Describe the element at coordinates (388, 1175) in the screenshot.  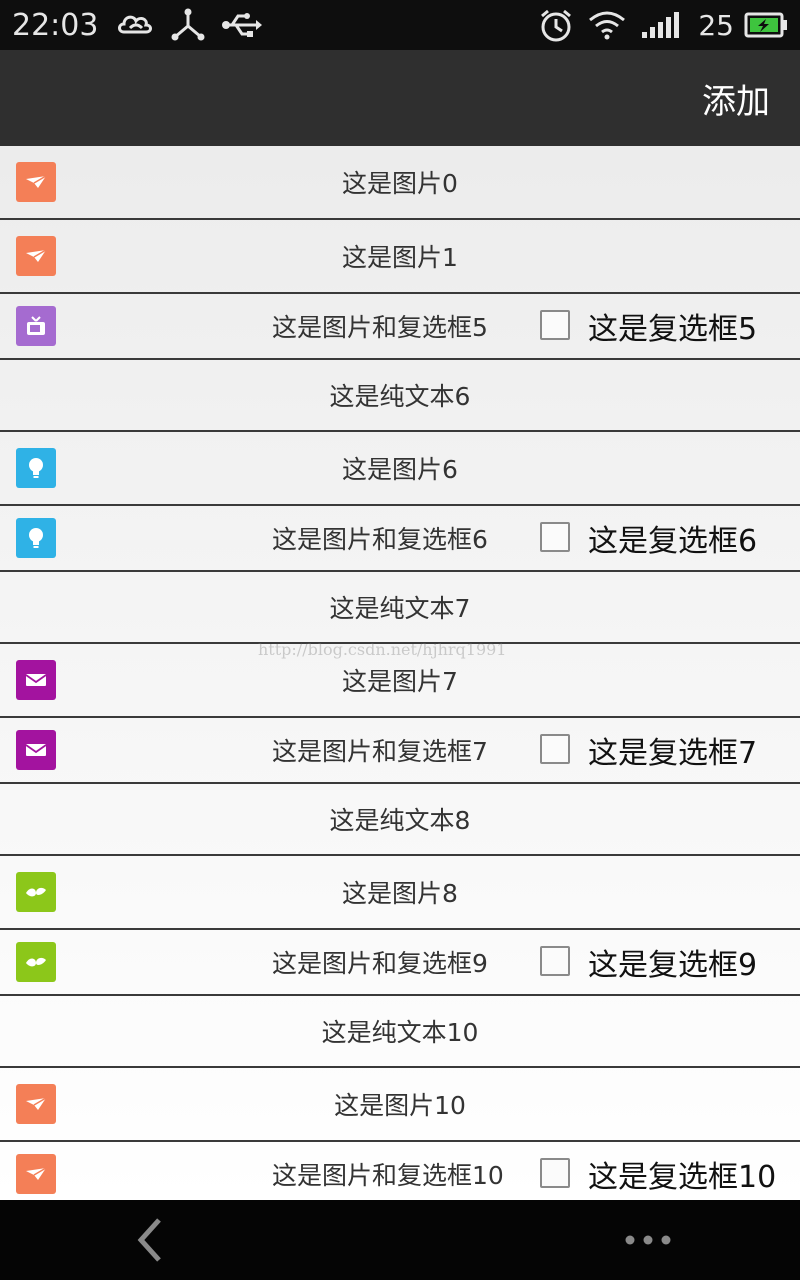
I see `list-item-label: 这是图片和复选框10` at that location.